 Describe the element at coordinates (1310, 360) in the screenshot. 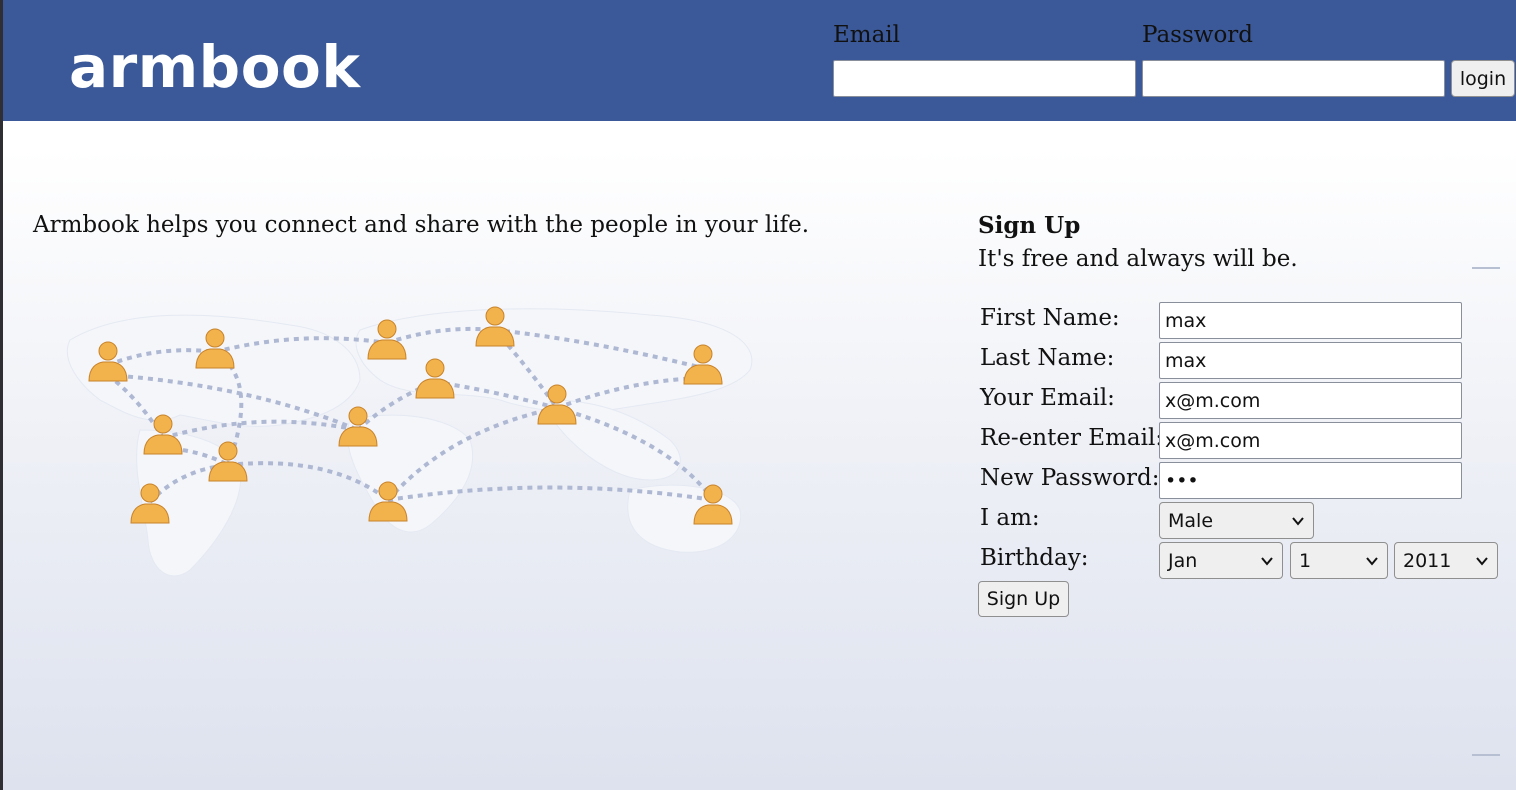

I see `last-name-input` at that location.